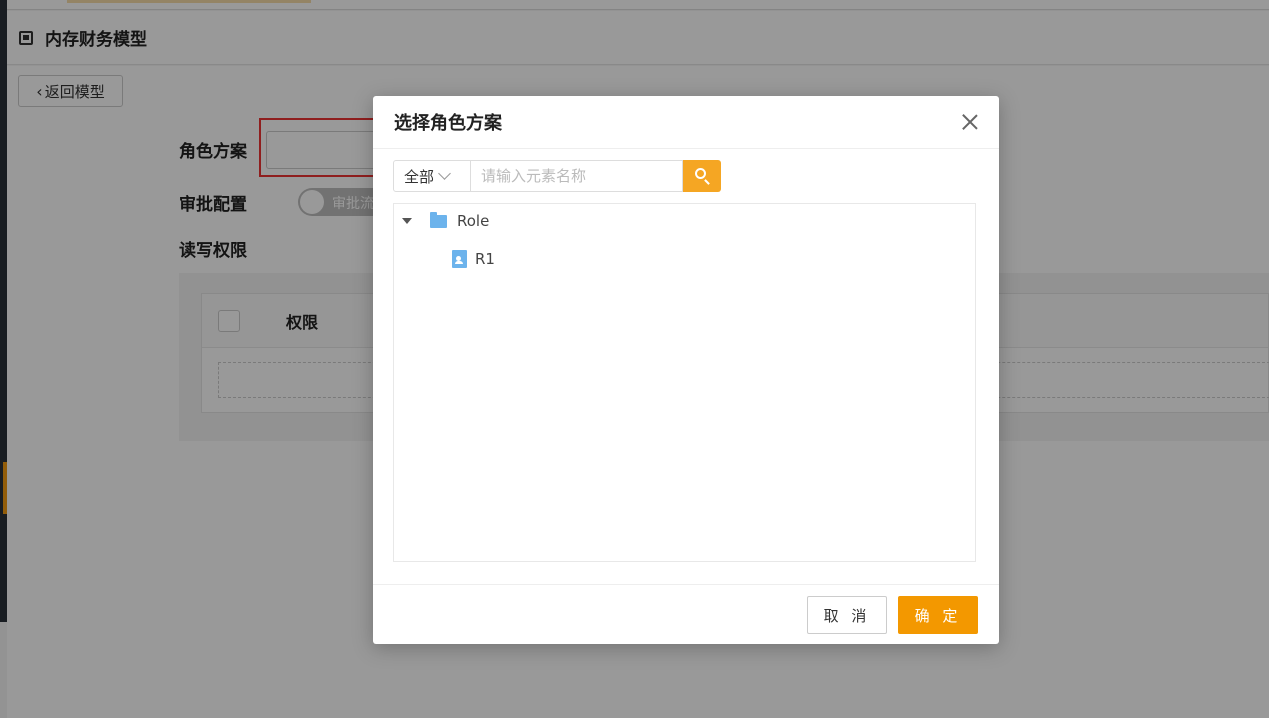 The width and height of the screenshot is (1269, 718). What do you see at coordinates (419, 176) in the screenshot?
I see `scope-select-value: 全部` at bounding box center [419, 176].